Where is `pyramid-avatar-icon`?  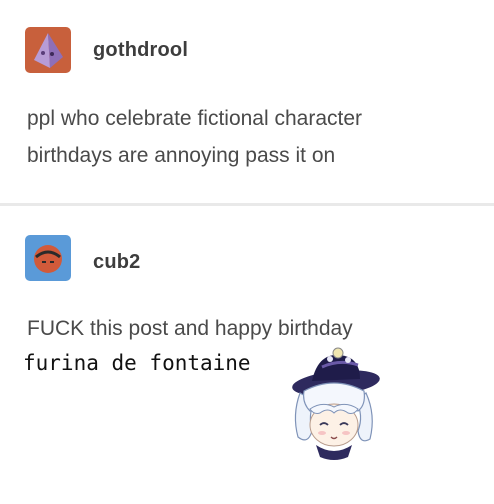
pyramid-avatar-icon is located at coordinates (48, 50).